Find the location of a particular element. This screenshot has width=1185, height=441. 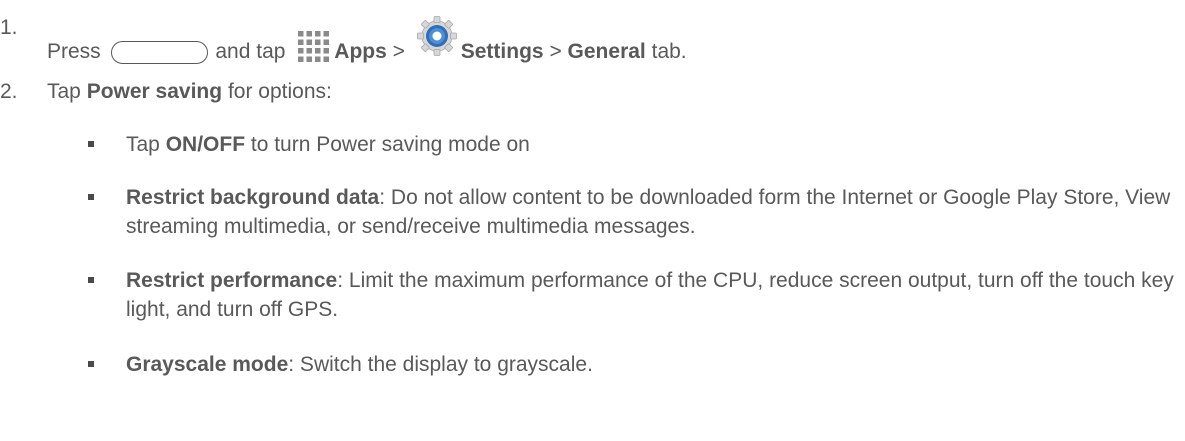

for-options-text: for options: is located at coordinates (279, 91).